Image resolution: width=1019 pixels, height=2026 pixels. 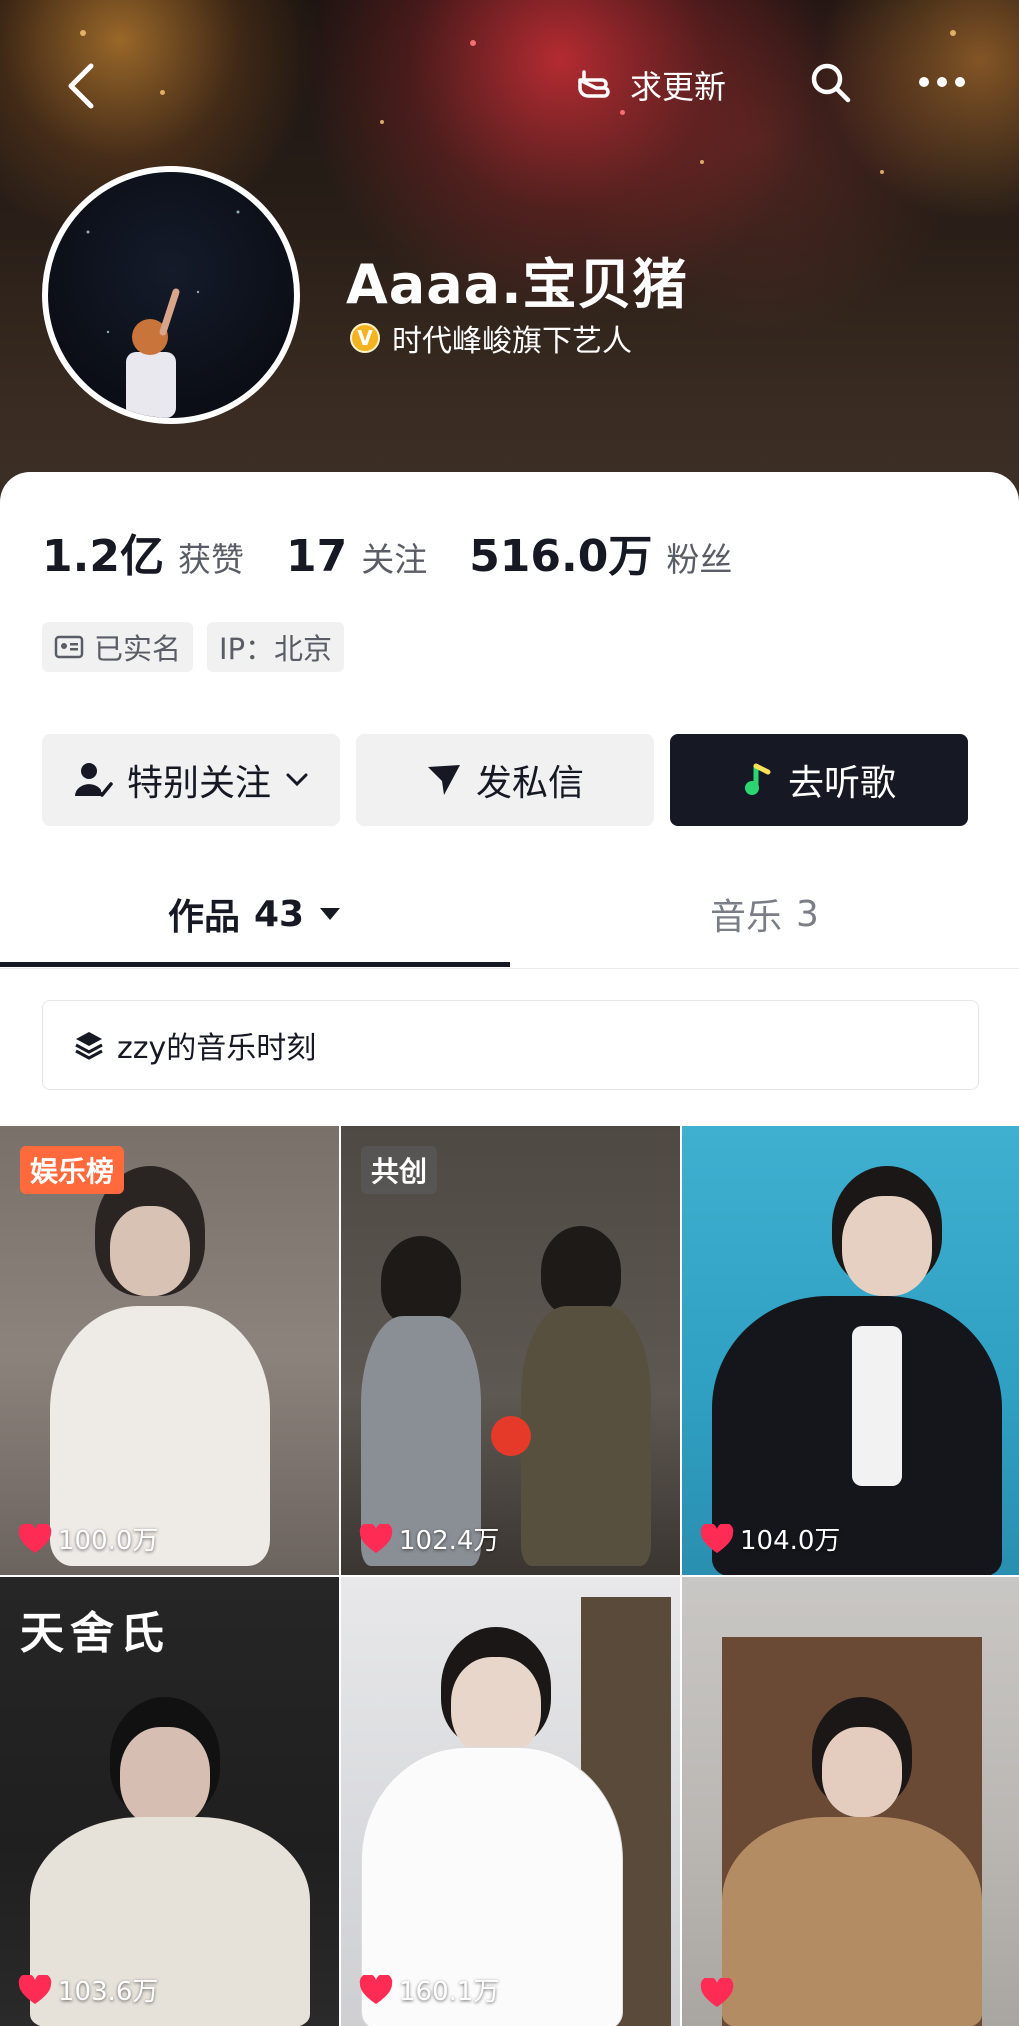 What do you see at coordinates (93, 780) in the screenshot?
I see `user-check-icon` at bounding box center [93, 780].